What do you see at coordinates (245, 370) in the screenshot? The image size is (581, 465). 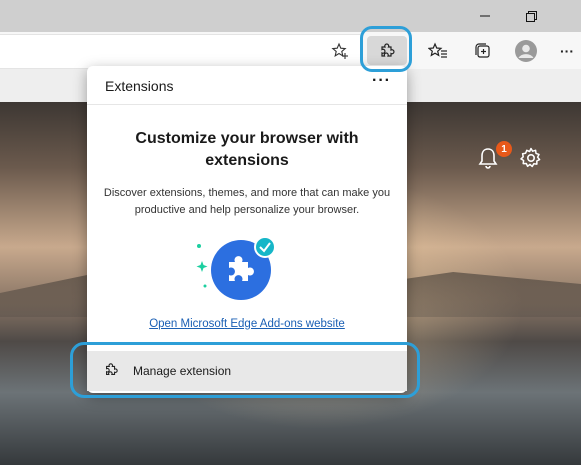 I see `manage-extension-highlight` at bounding box center [245, 370].